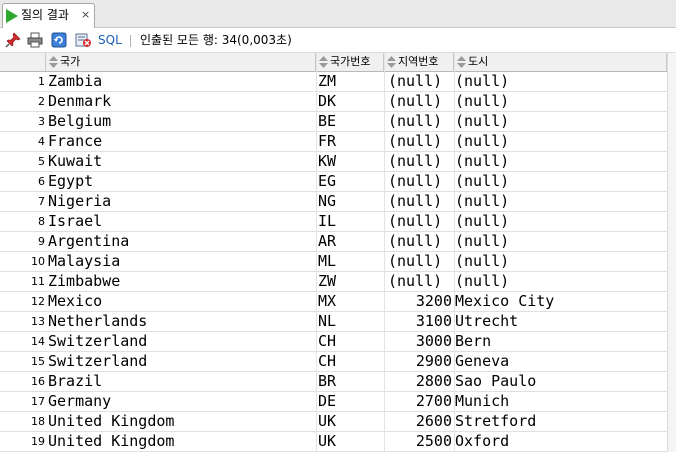 This screenshot has height=452, width=676. What do you see at coordinates (180, 221) in the screenshot?
I see `cell-country: Israel` at bounding box center [180, 221].